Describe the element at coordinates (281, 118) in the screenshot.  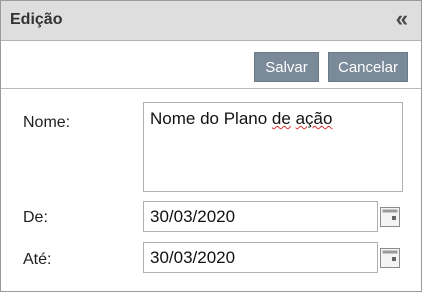
I see `spellcheck-word-de: de` at that location.